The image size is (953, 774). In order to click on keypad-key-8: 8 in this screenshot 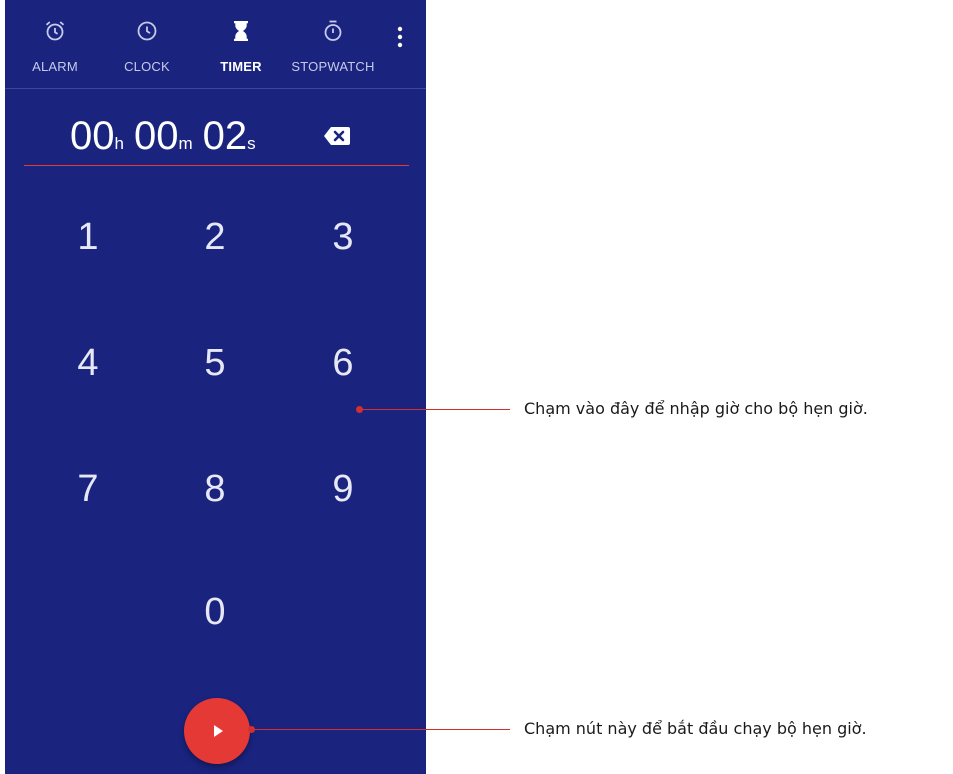, I will do `click(215, 489)`.